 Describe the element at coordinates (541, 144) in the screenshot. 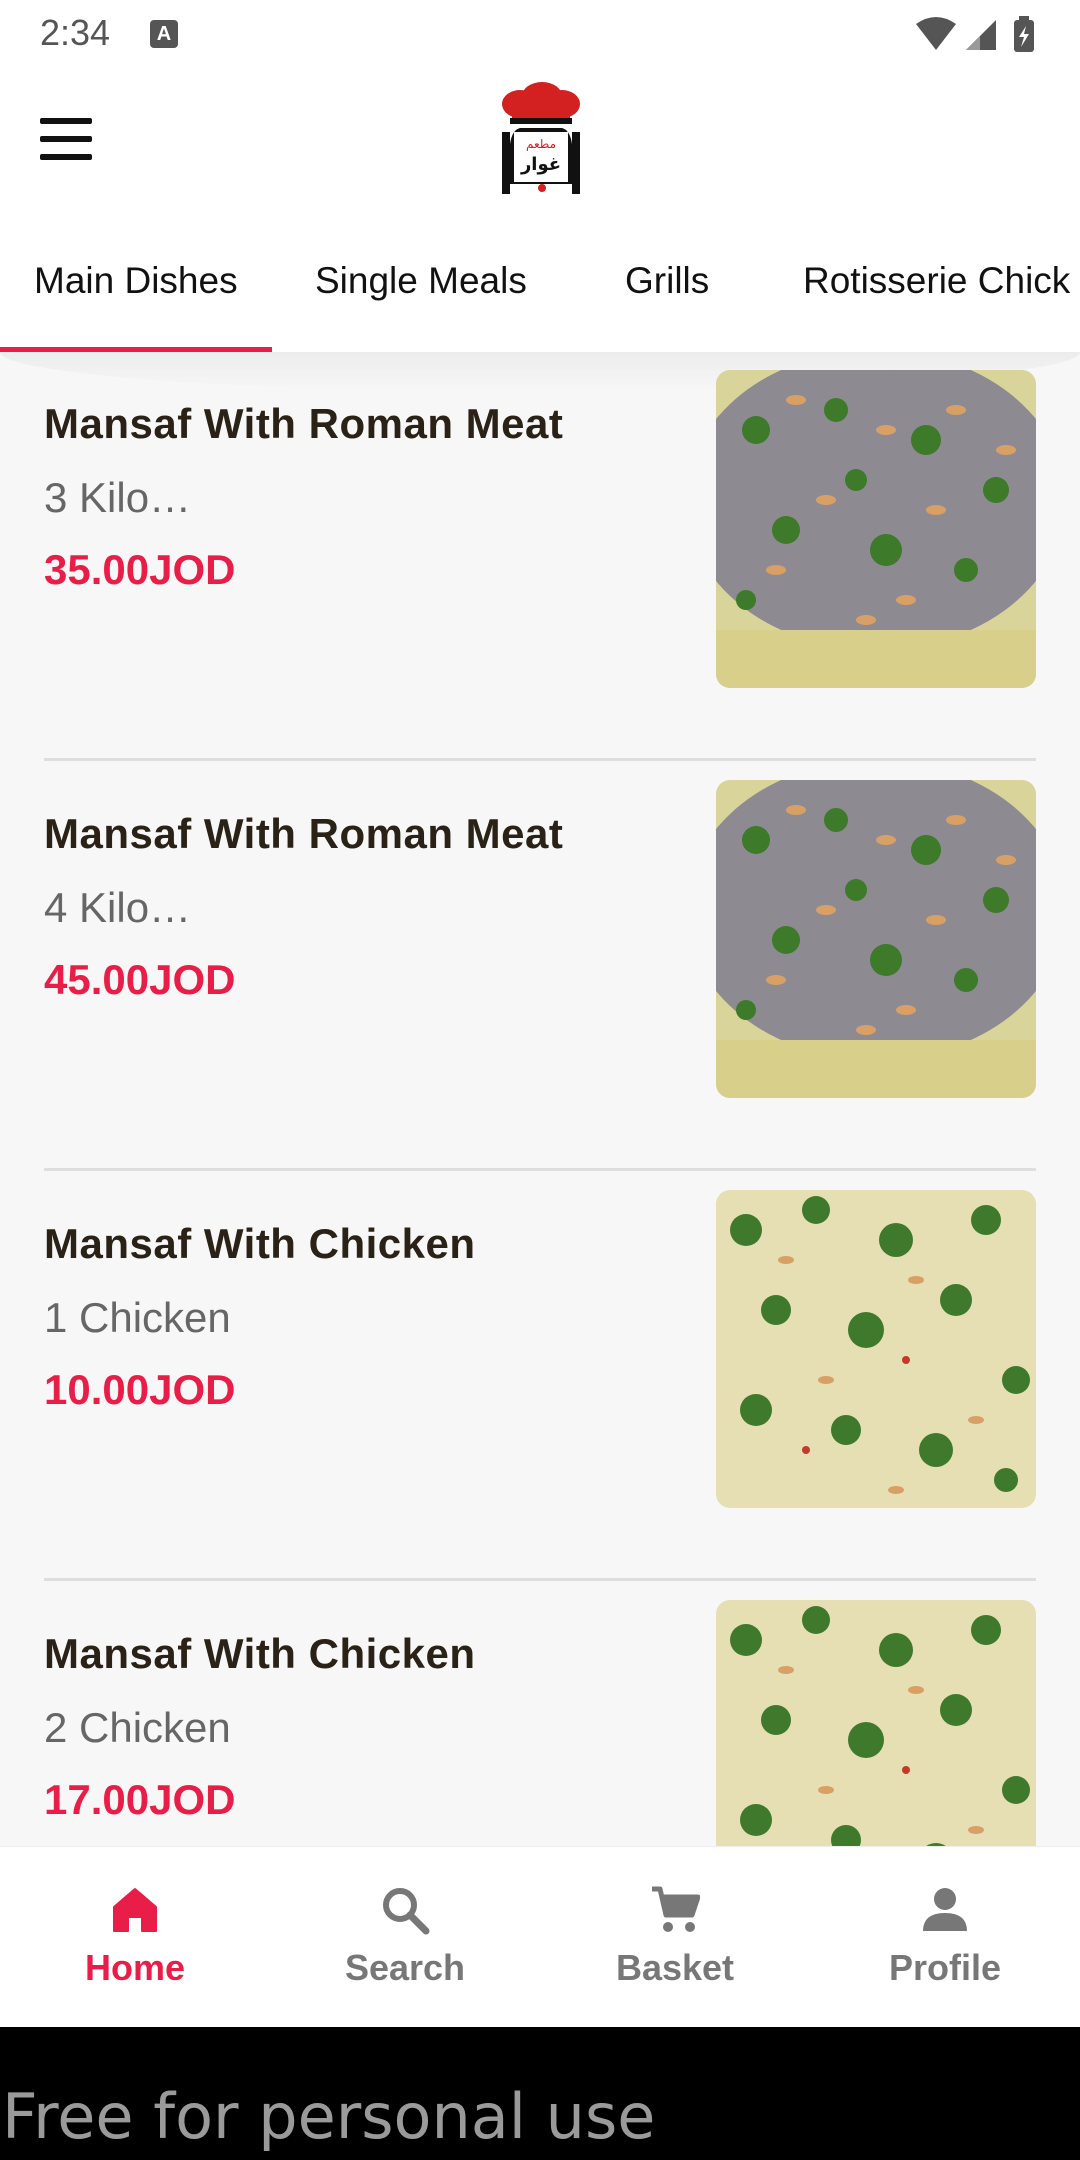

I see `svg-text: مطعم` at that location.